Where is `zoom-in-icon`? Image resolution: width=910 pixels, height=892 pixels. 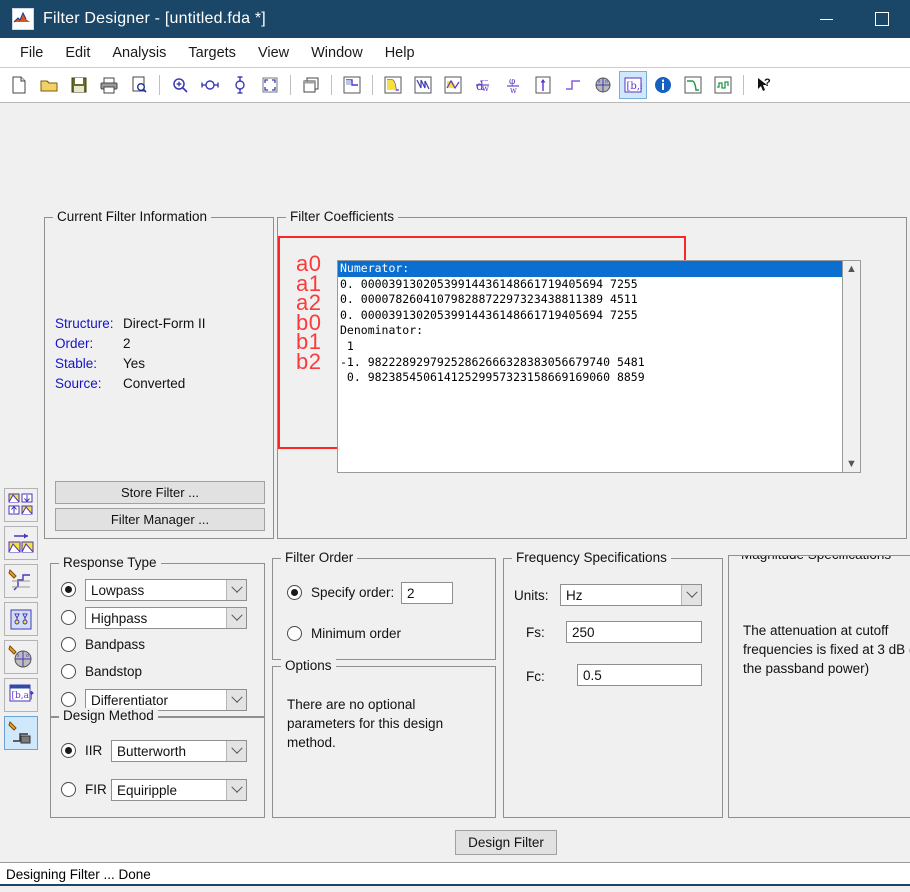
zoom-in-icon is located at coordinates (180, 85).